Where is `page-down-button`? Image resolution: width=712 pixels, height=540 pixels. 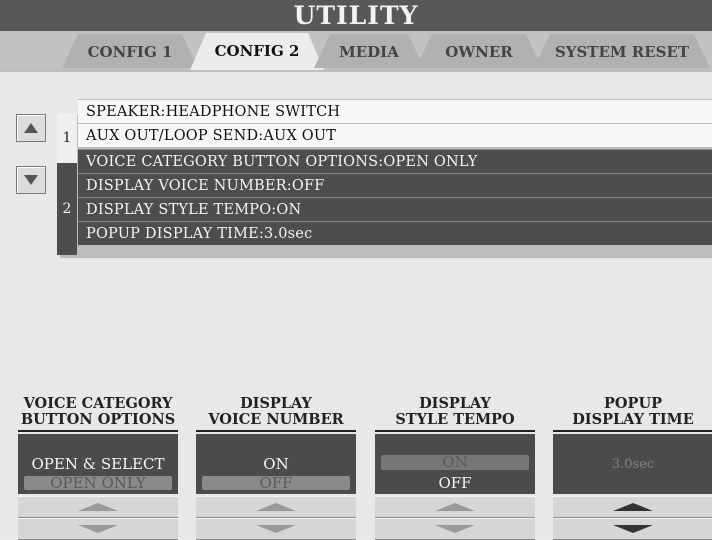 page-down-button is located at coordinates (31, 180).